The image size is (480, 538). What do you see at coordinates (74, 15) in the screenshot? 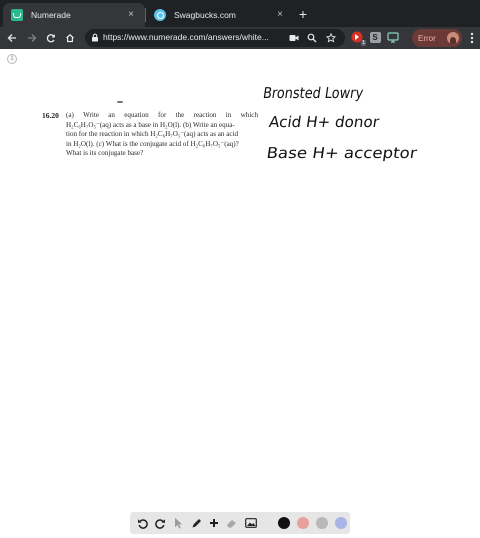
I see `tab-numerade: Numerade ×` at bounding box center [74, 15].